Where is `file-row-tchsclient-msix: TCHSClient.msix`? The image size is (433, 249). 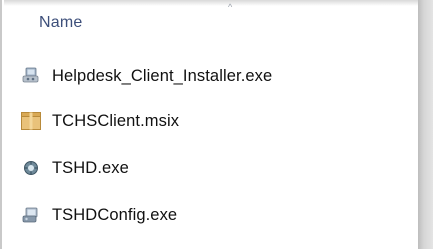
file-row-tchsclient-msix: TCHSClient.msix is located at coordinates (219, 121).